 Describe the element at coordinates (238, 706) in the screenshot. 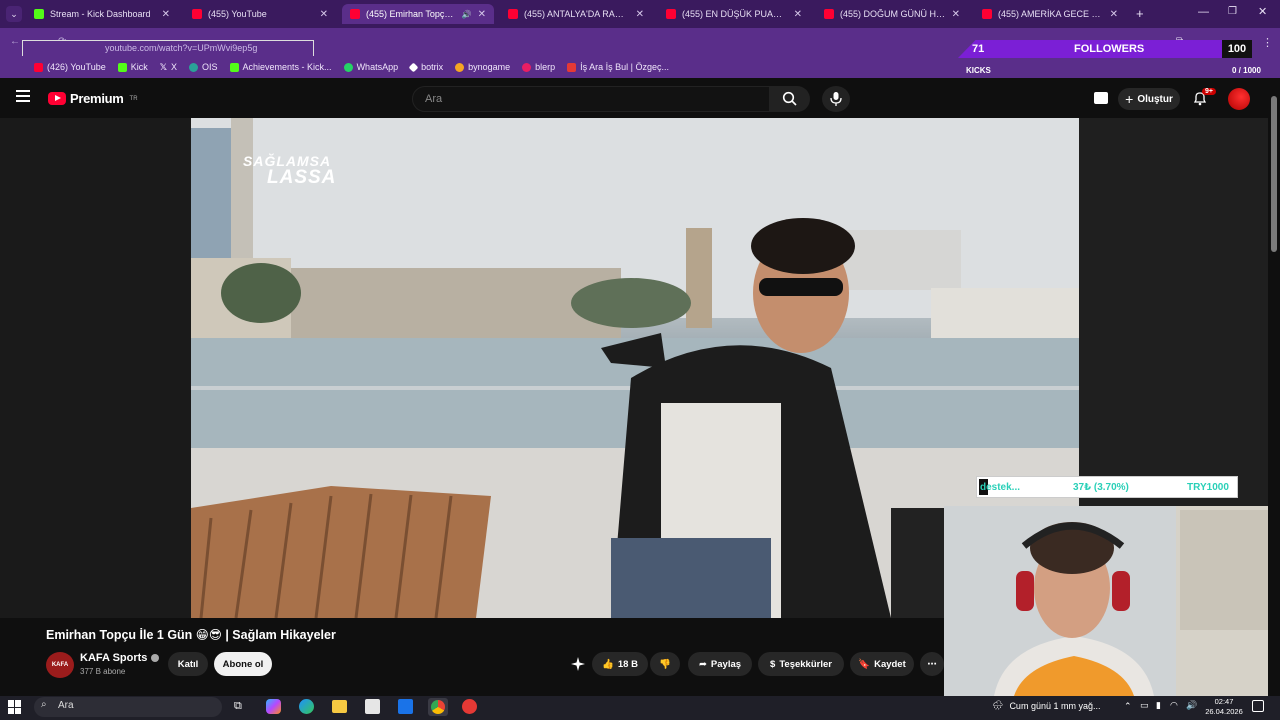

I see `task-view-icon: ⧉` at that location.